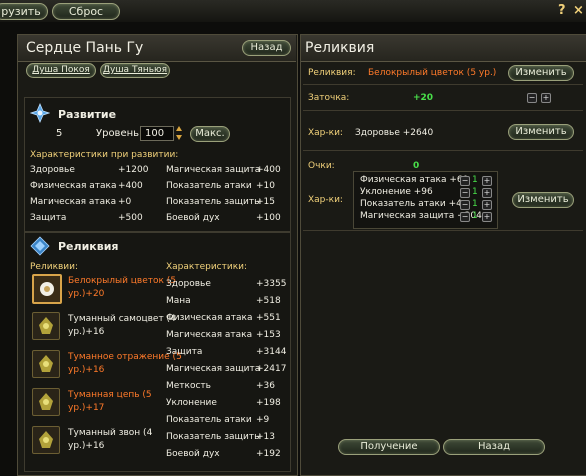  I want to click on back-button-top: Назад, so click(266, 48).